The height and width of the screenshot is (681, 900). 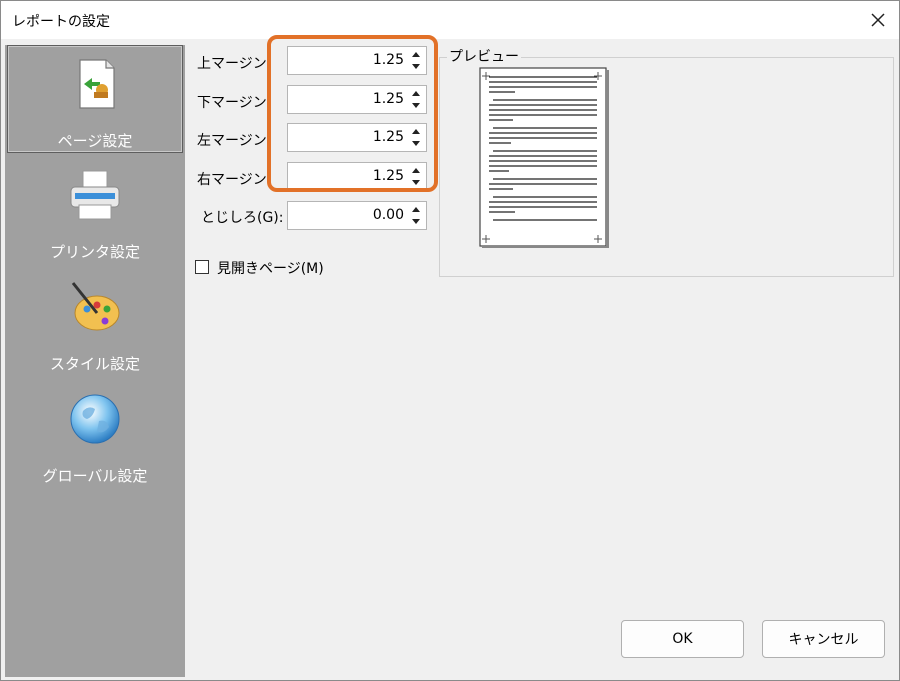 What do you see at coordinates (61, 22) in the screenshot?
I see `dialog-title: レポートの設定` at bounding box center [61, 22].